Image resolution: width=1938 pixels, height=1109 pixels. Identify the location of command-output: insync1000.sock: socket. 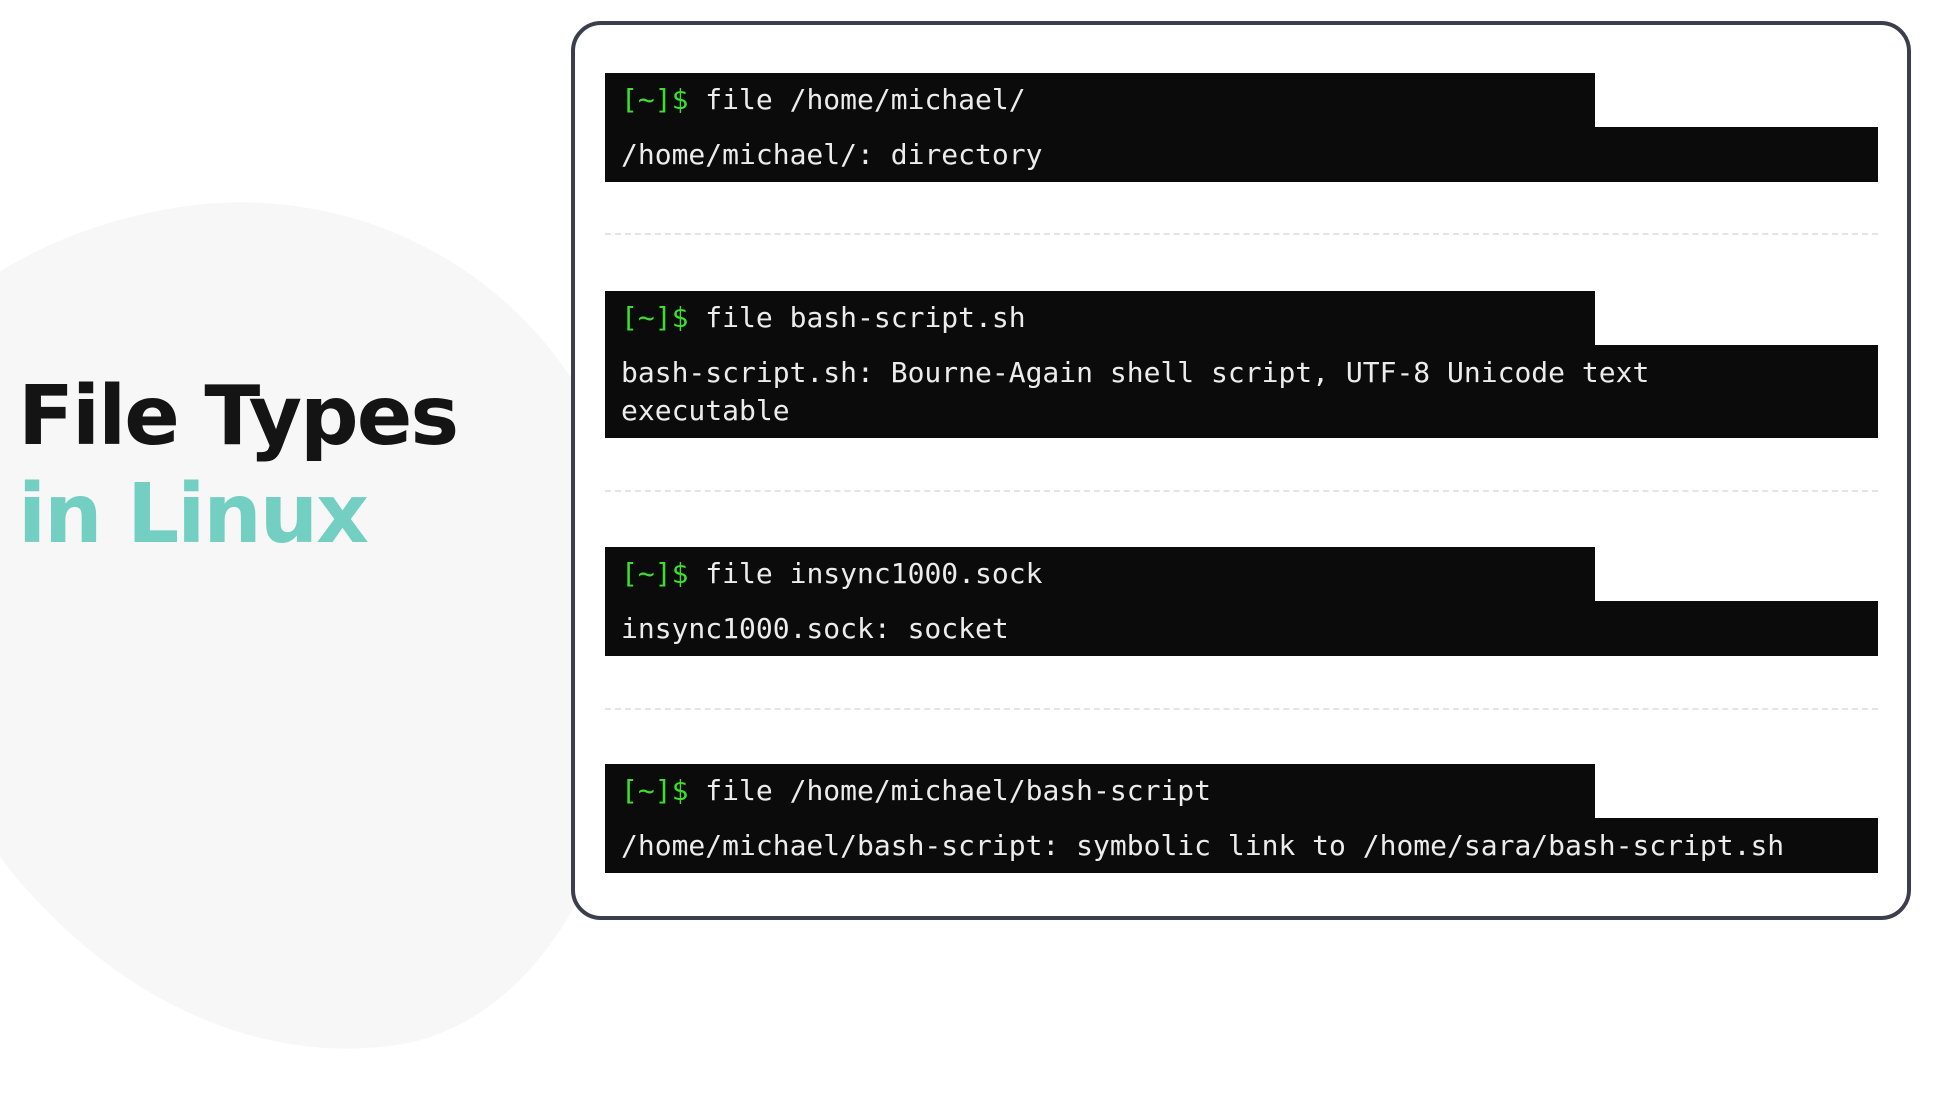
(1241, 628).